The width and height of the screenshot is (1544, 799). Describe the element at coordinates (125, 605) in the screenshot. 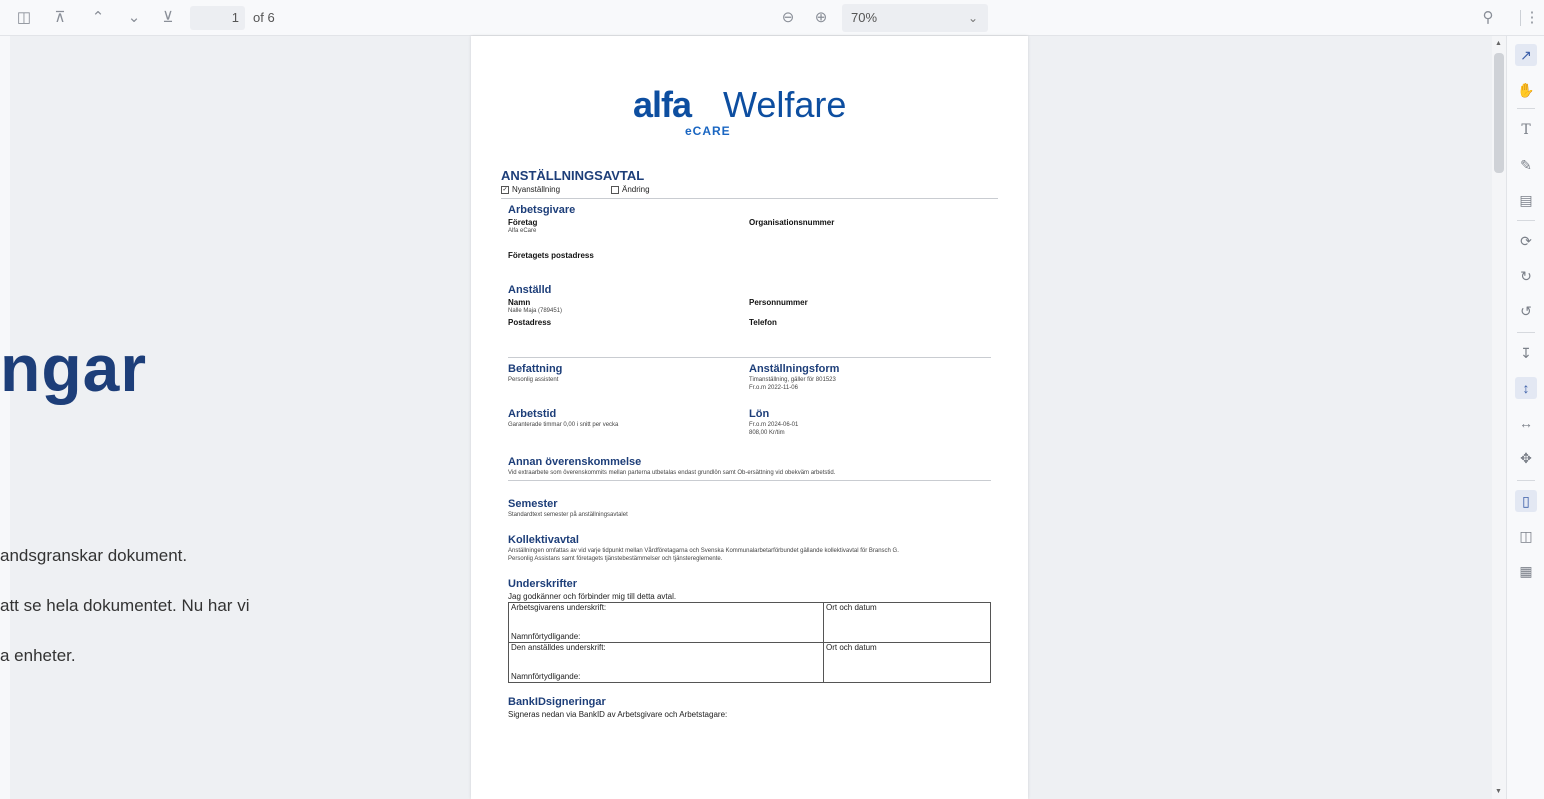

I see `background-line-2: att se hela dokumentet. Nu har vi` at that location.